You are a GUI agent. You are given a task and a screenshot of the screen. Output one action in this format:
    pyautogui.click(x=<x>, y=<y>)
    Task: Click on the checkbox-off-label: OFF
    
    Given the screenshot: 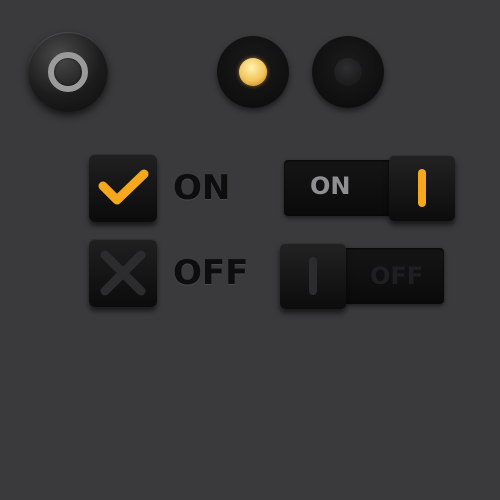 What is the action you would take?
    pyautogui.click(x=211, y=273)
    